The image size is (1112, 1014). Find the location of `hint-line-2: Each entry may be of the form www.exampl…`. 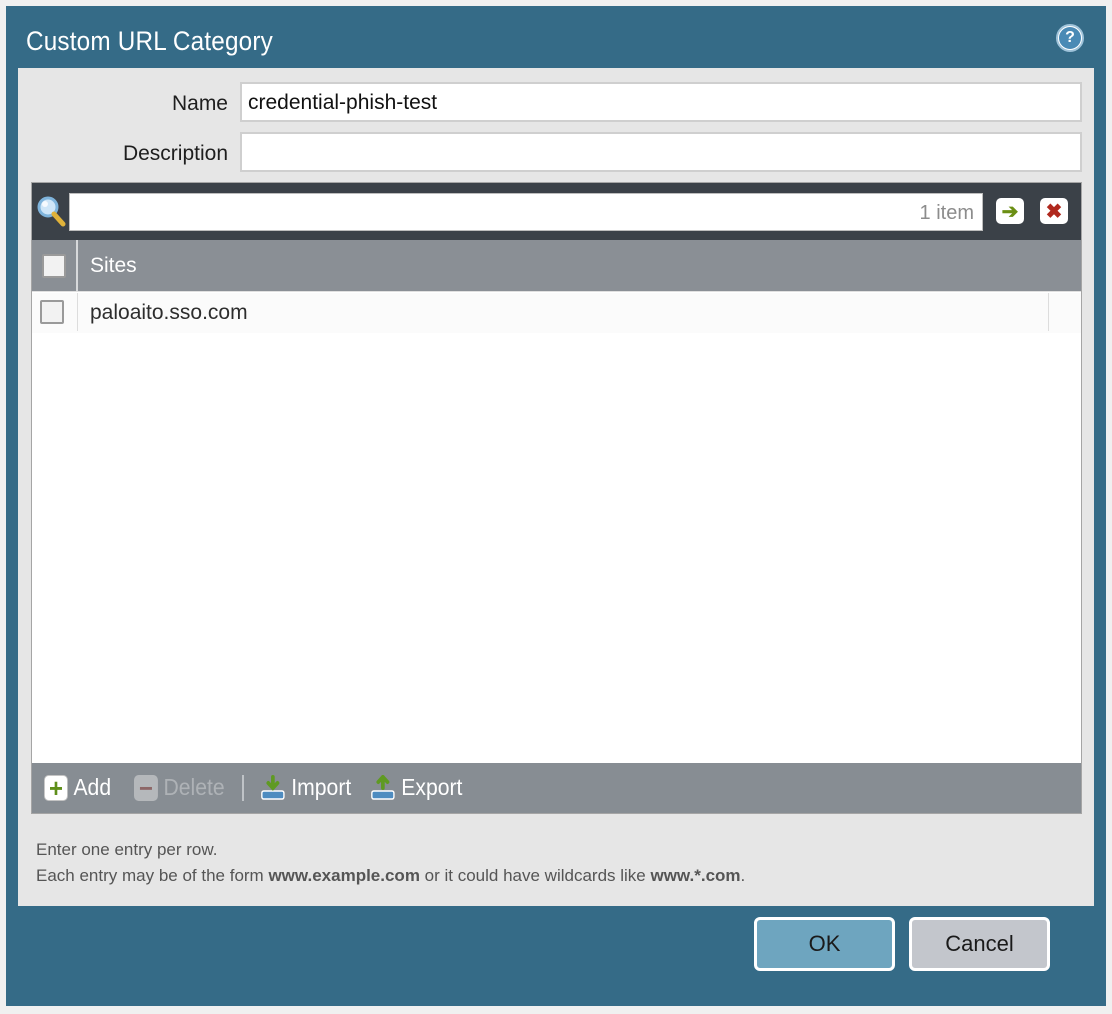

hint-line-2: Each entry may be of the form www.exampl… is located at coordinates (391, 875).